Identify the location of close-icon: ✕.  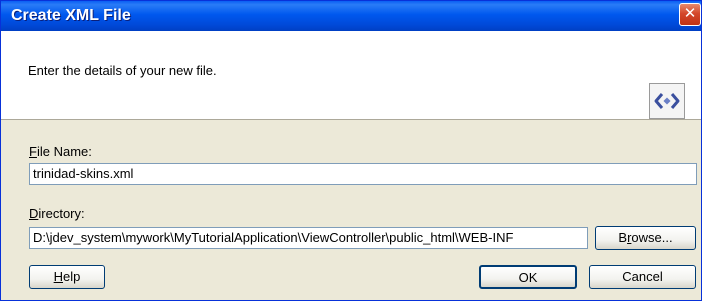
(690, 13).